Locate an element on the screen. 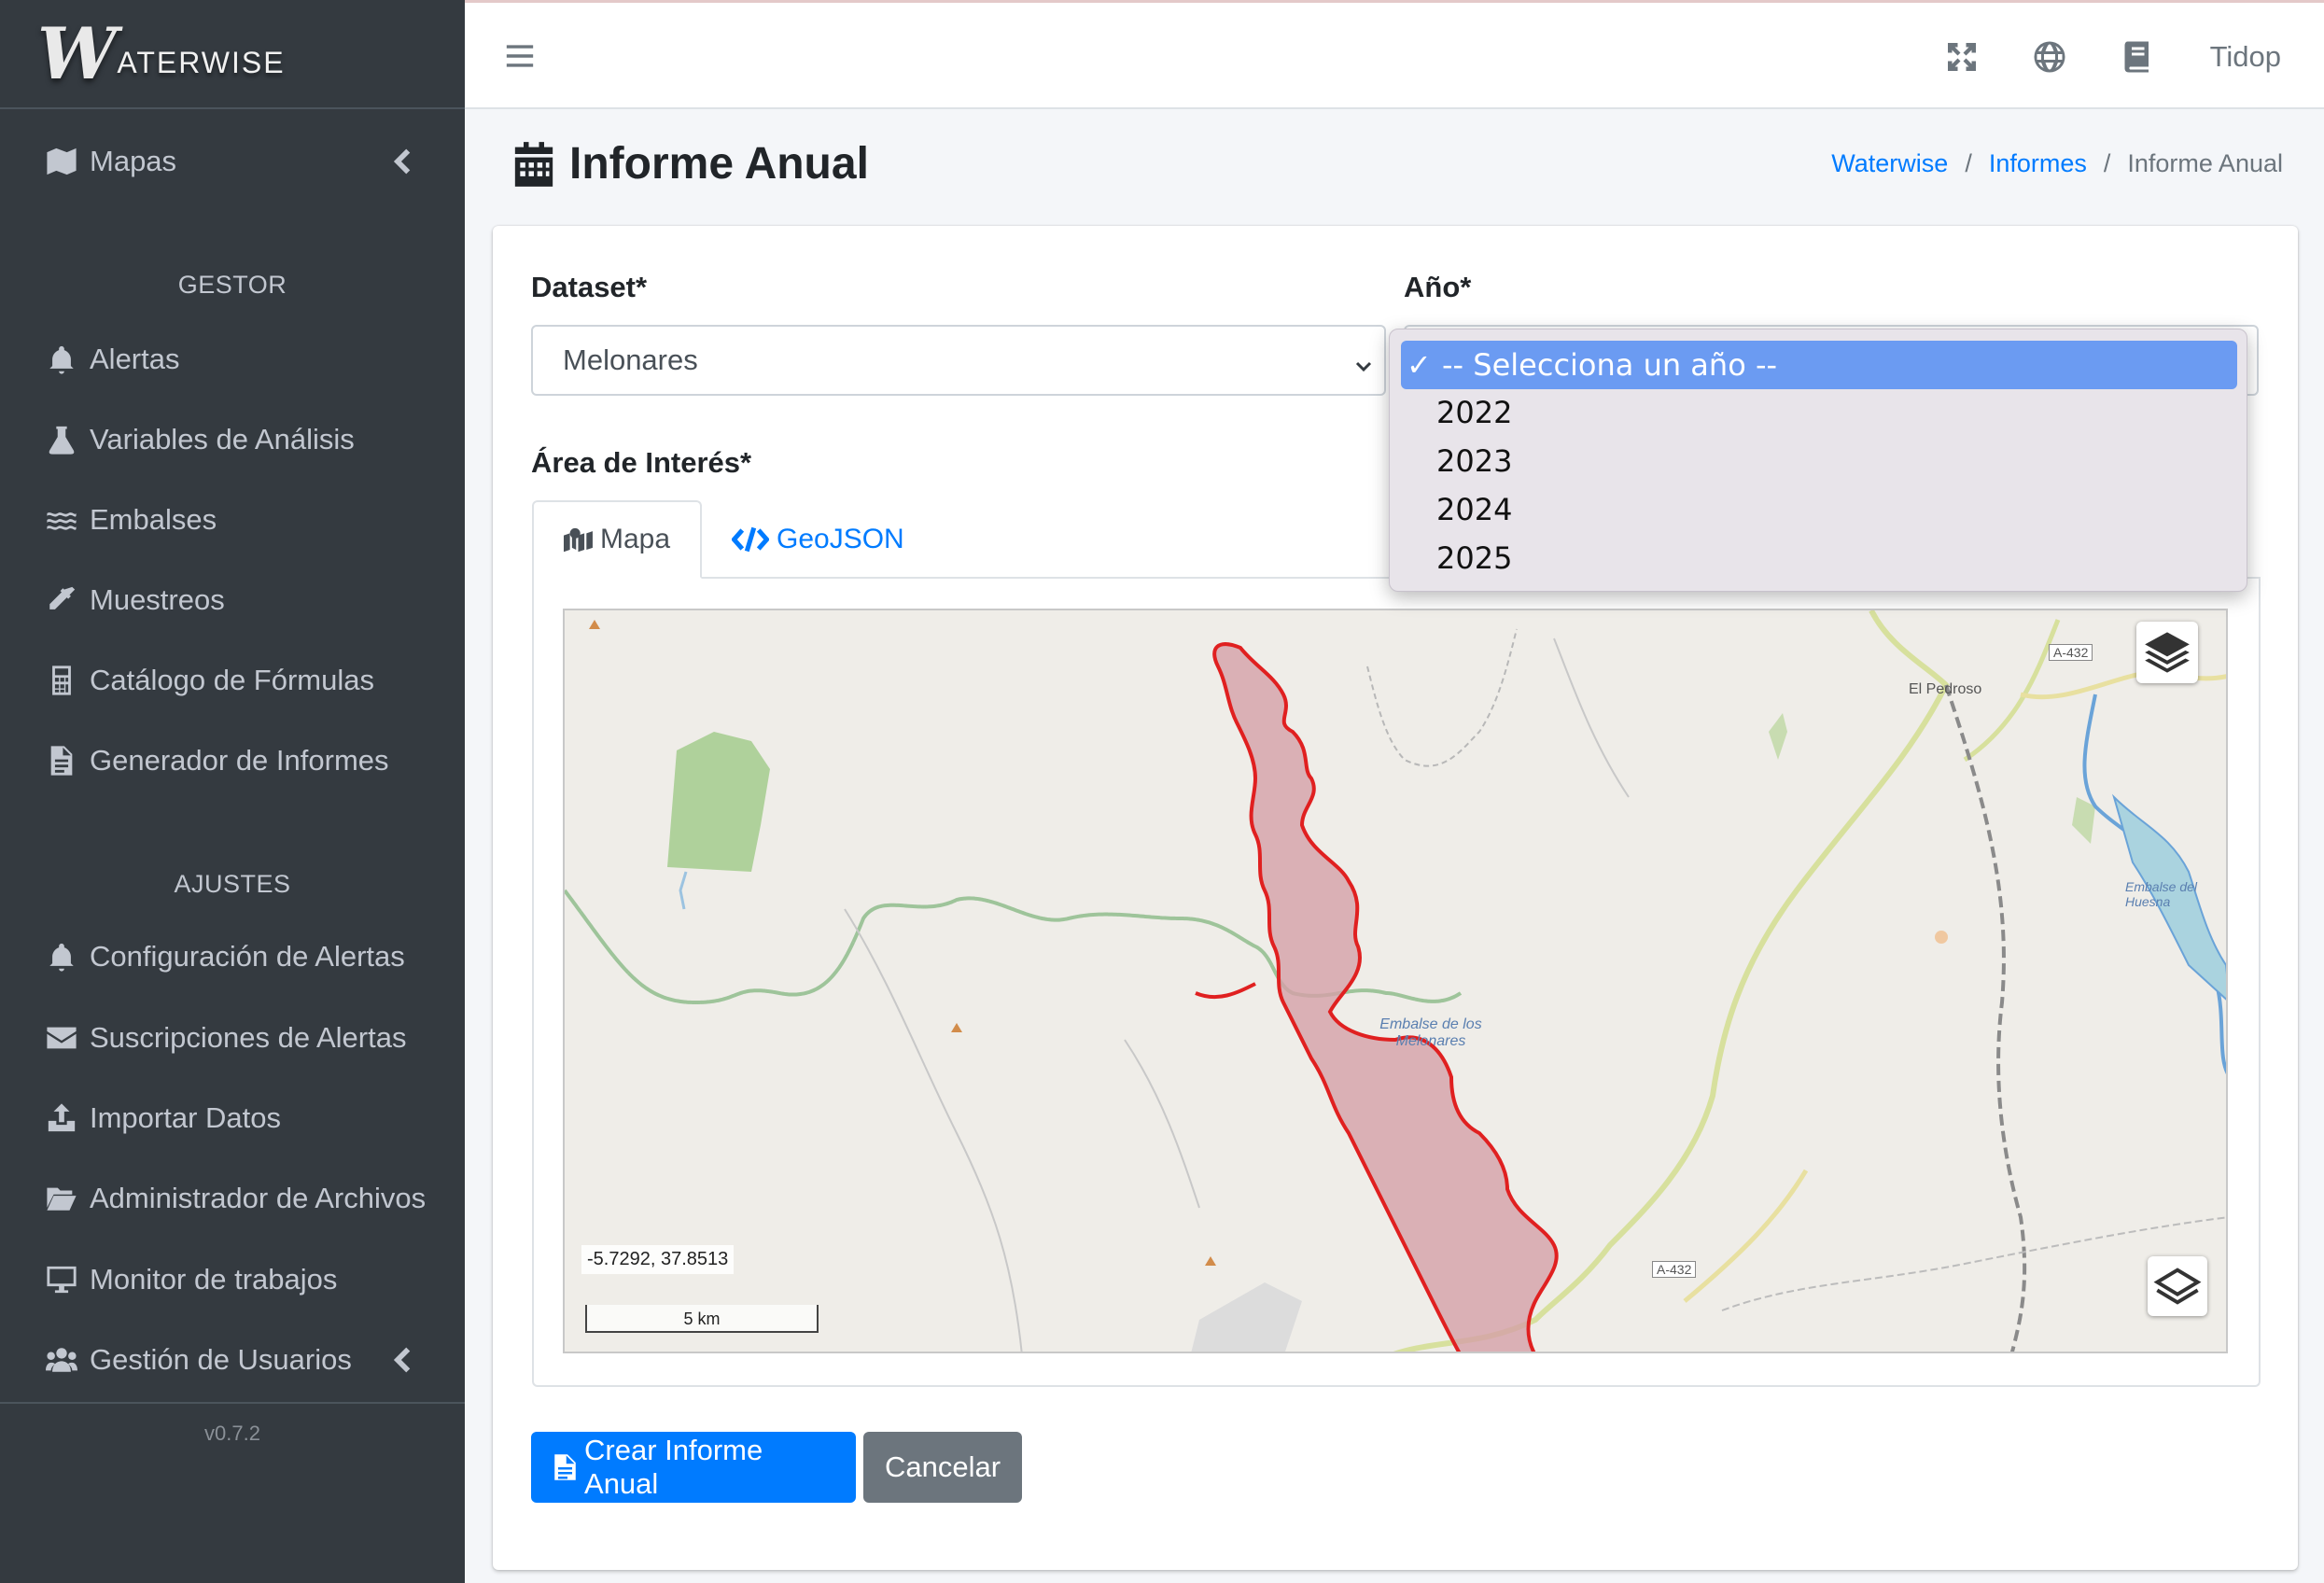  cursor-coordinates: -5.7292, 37.8513 is located at coordinates (658, 1260).